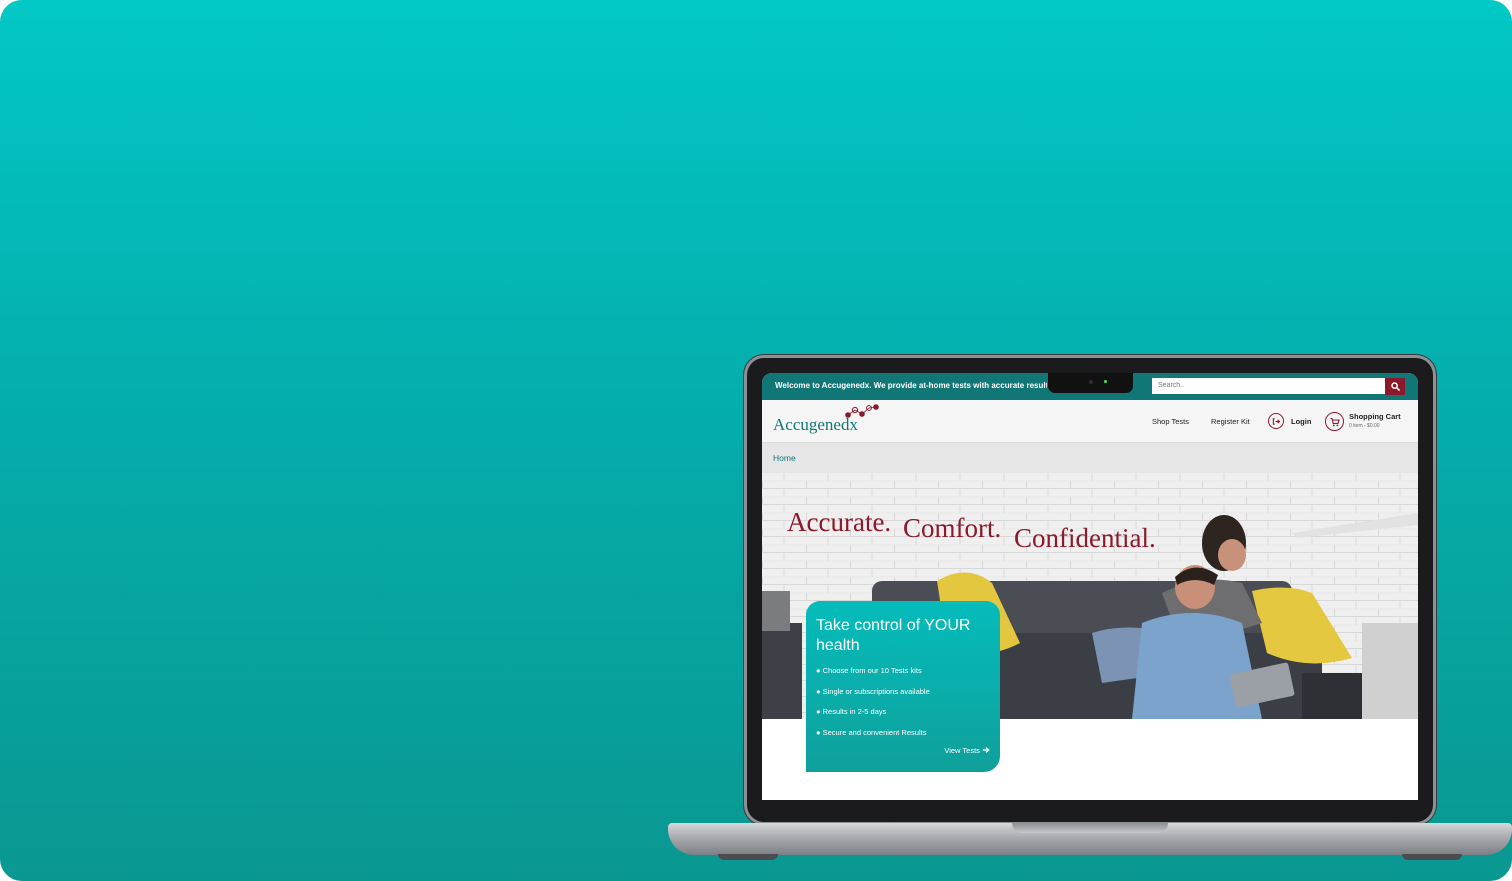  What do you see at coordinates (839, 522) in the screenshot?
I see `hero-tagline-accurate: Accurate.` at bounding box center [839, 522].